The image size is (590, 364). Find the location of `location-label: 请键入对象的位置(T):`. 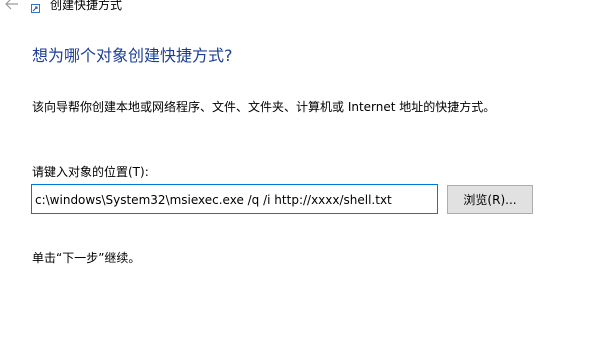

location-label: 请键入对象的位置(T): is located at coordinates (90, 172).